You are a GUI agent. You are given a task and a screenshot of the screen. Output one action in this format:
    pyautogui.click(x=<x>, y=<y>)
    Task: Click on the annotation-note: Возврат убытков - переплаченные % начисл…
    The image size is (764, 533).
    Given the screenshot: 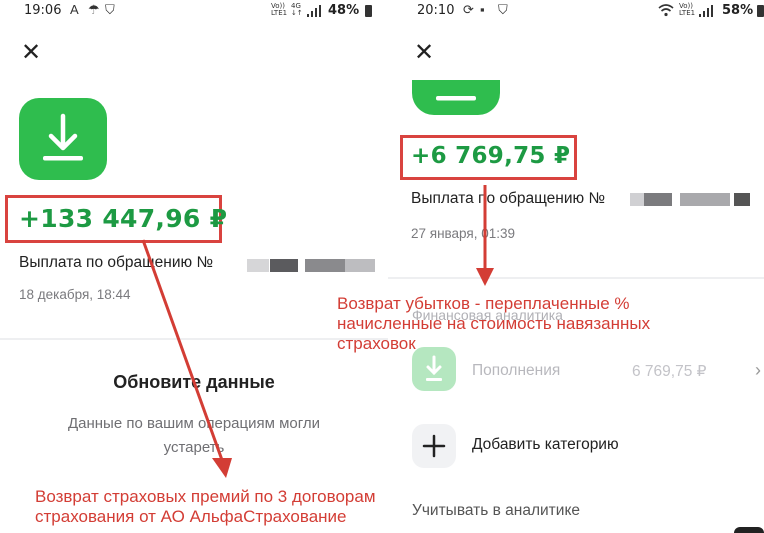 What is the action you would take?
    pyautogui.click(x=494, y=323)
    